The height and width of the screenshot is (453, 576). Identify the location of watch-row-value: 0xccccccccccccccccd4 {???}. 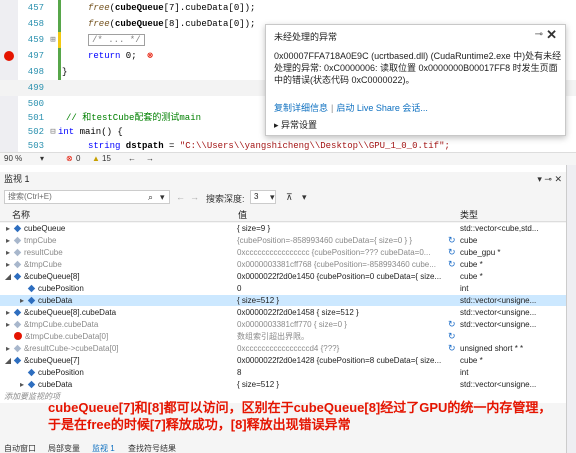
(344, 348).